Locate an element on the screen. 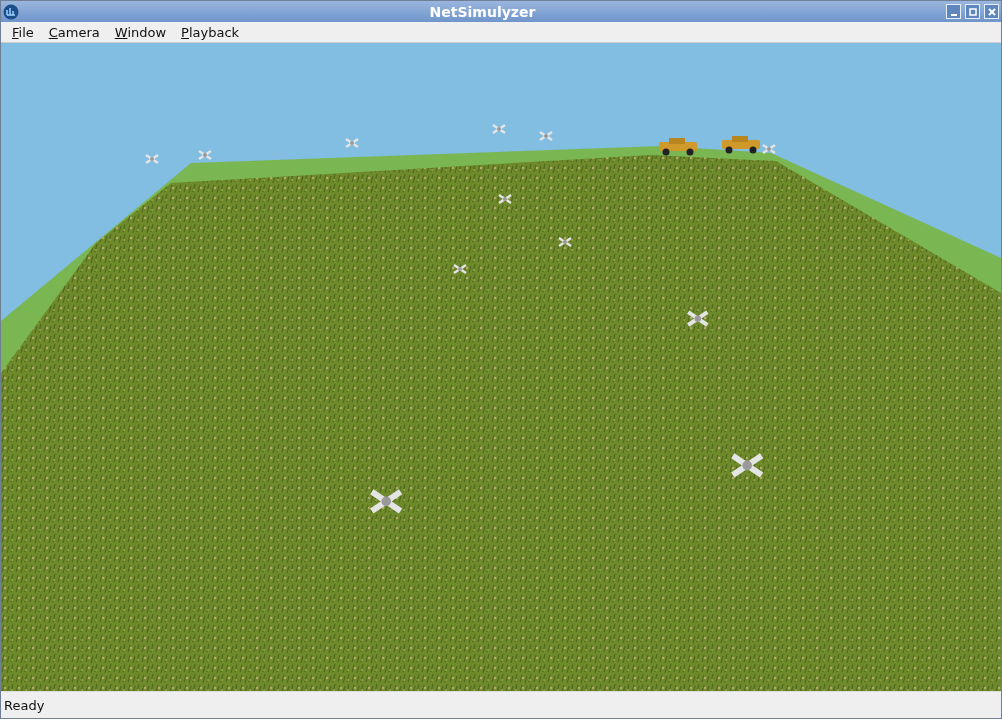 This screenshot has height=719, width=1002. menu-item: Window is located at coordinates (140, 32).